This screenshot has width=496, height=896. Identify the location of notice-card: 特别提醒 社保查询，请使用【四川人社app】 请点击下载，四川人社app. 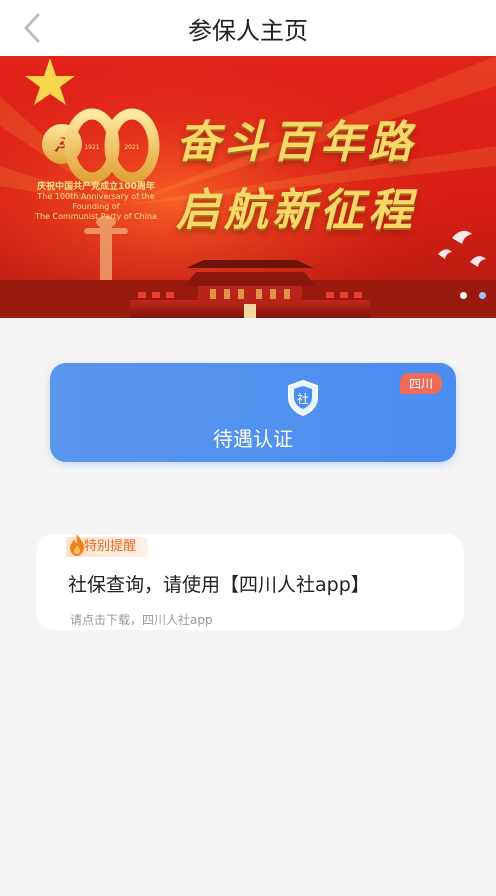
(250, 582).